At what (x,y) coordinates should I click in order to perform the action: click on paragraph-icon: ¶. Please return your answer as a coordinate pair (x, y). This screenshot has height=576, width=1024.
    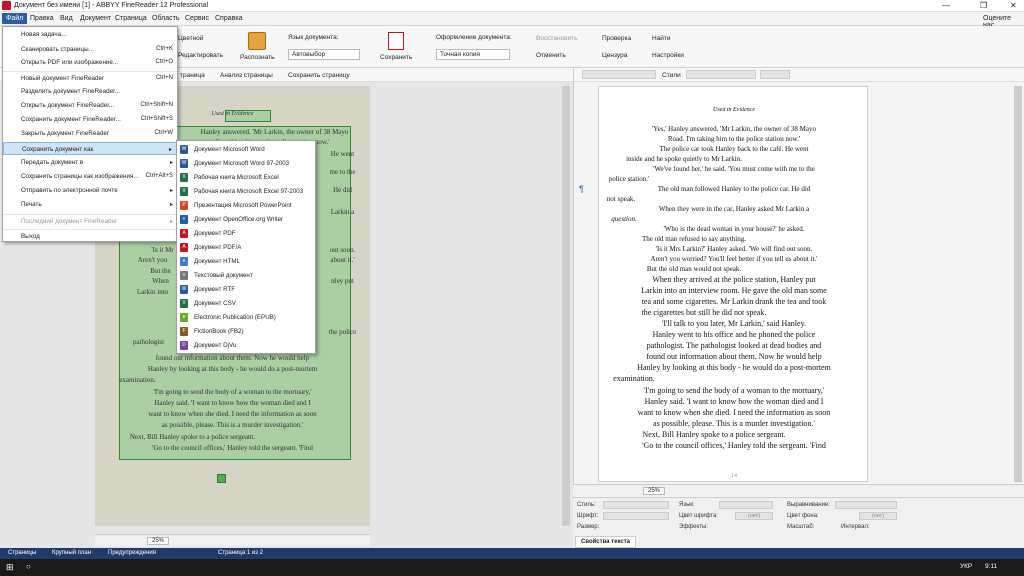
    Looking at the image, I should click on (581, 189).